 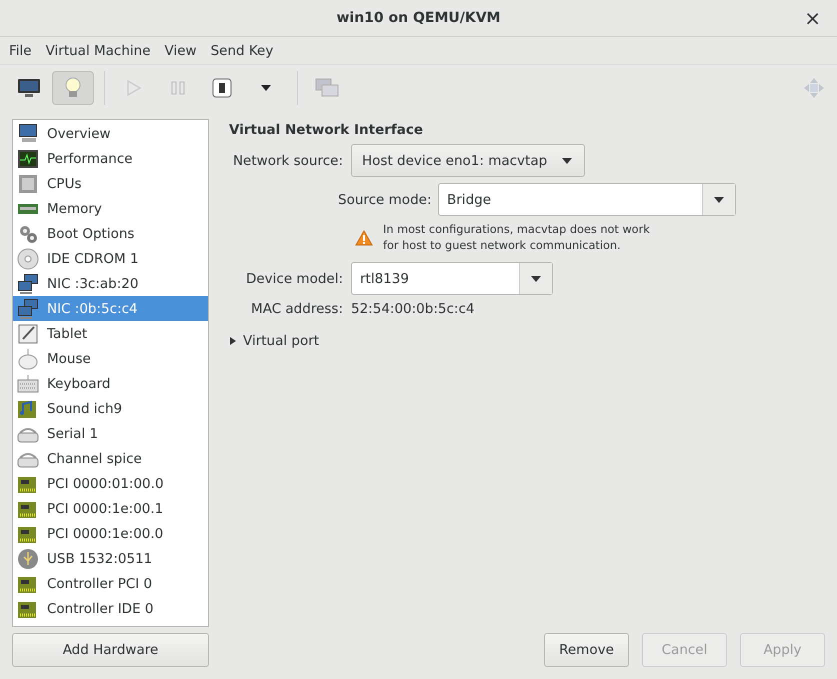 I want to click on hardware-item: Performance, so click(x=110, y=158).